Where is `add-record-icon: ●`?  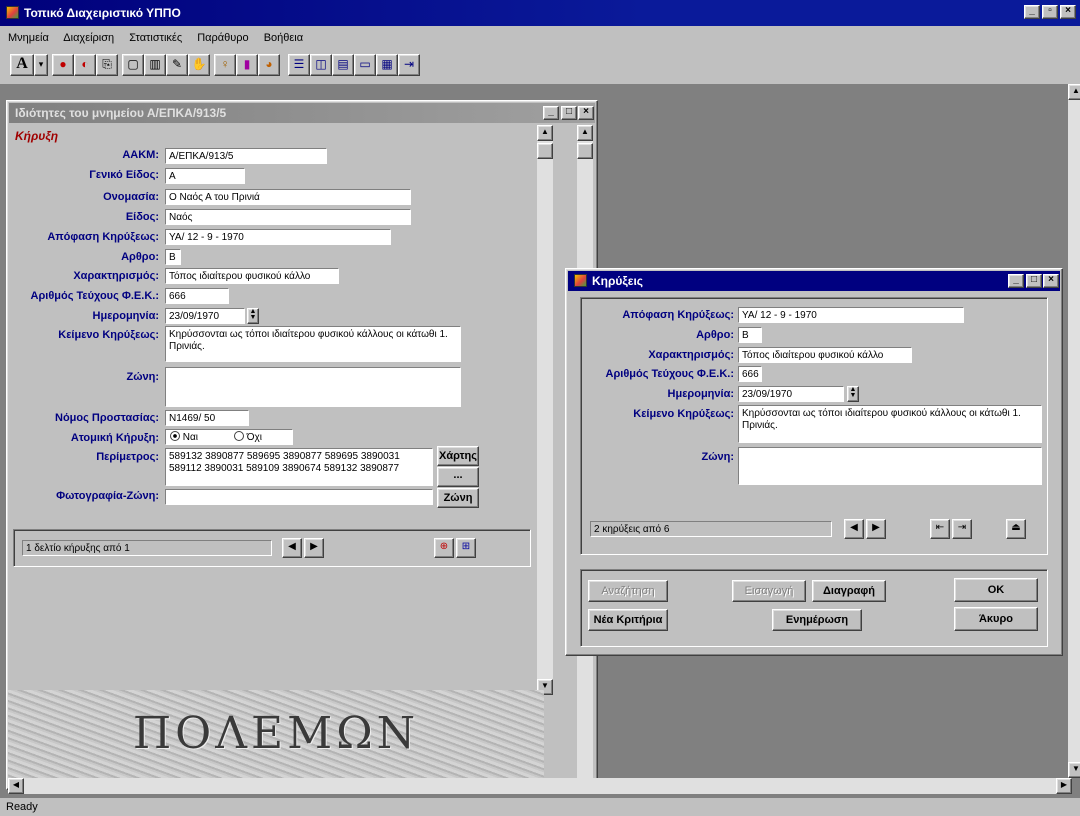
add-record-icon: ● is located at coordinates (63, 65).